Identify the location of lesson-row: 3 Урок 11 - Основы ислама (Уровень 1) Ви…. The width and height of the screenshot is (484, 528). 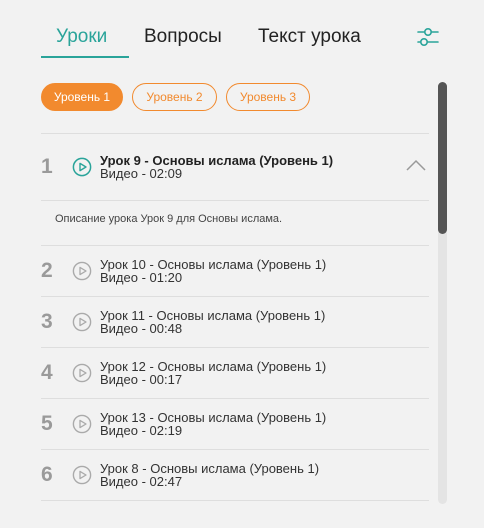
(235, 322).